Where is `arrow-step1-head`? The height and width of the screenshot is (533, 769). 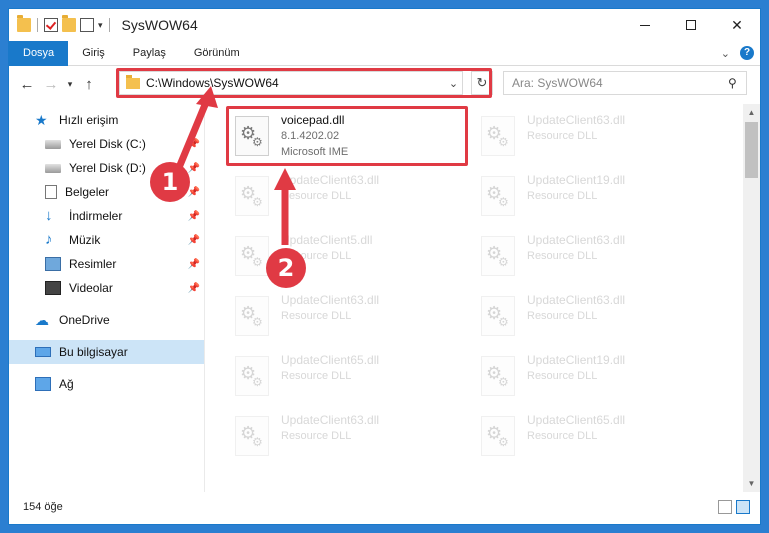 arrow-step1-head is located at coordinates (207, 97).